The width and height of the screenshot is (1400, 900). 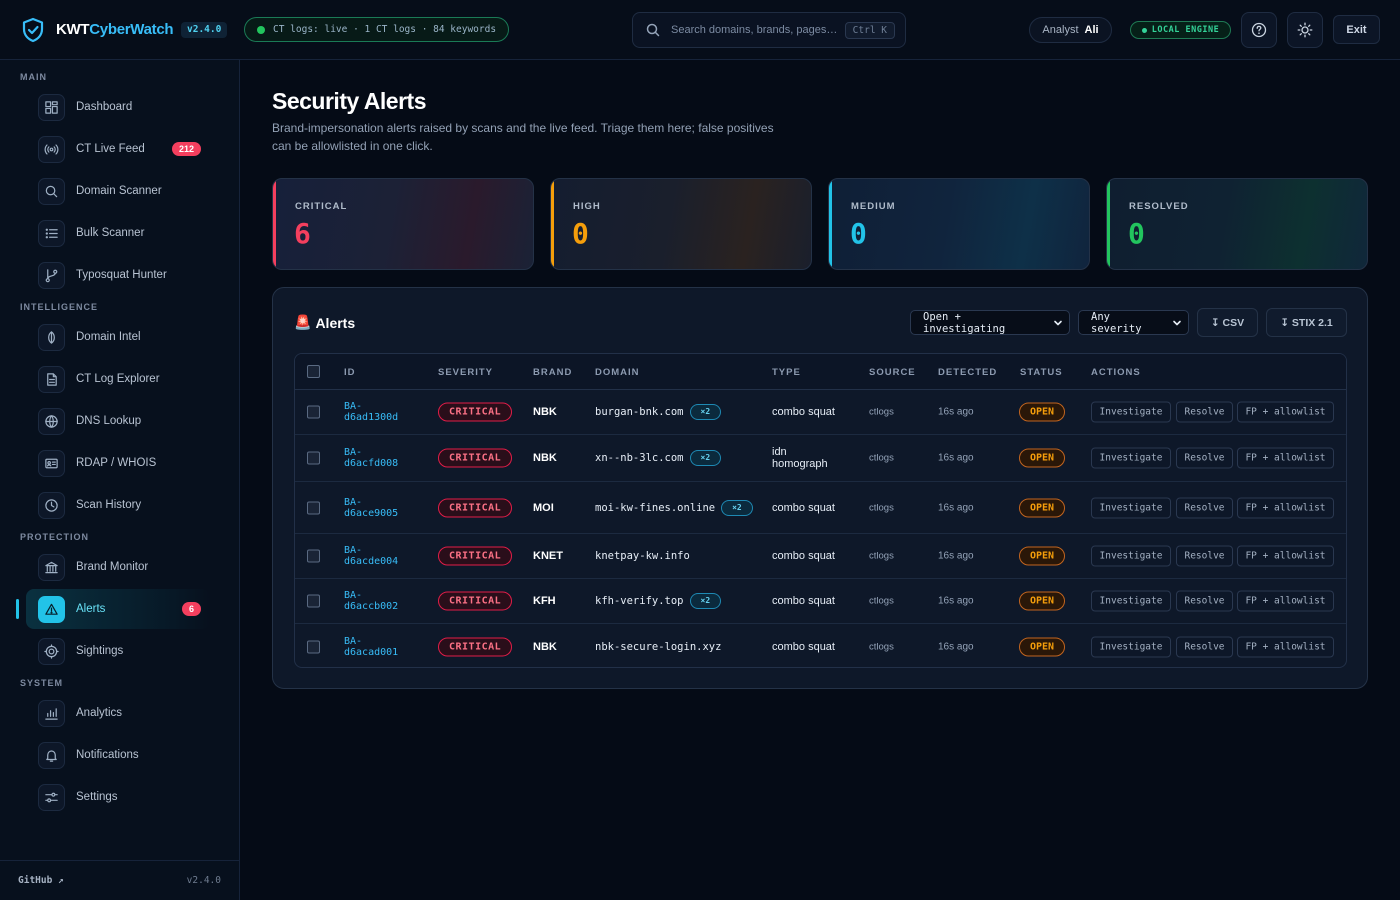 What do you see at coordinates (51, 337) in the screenshot?
I see `intel-icon` at bounding box center [51, 337].